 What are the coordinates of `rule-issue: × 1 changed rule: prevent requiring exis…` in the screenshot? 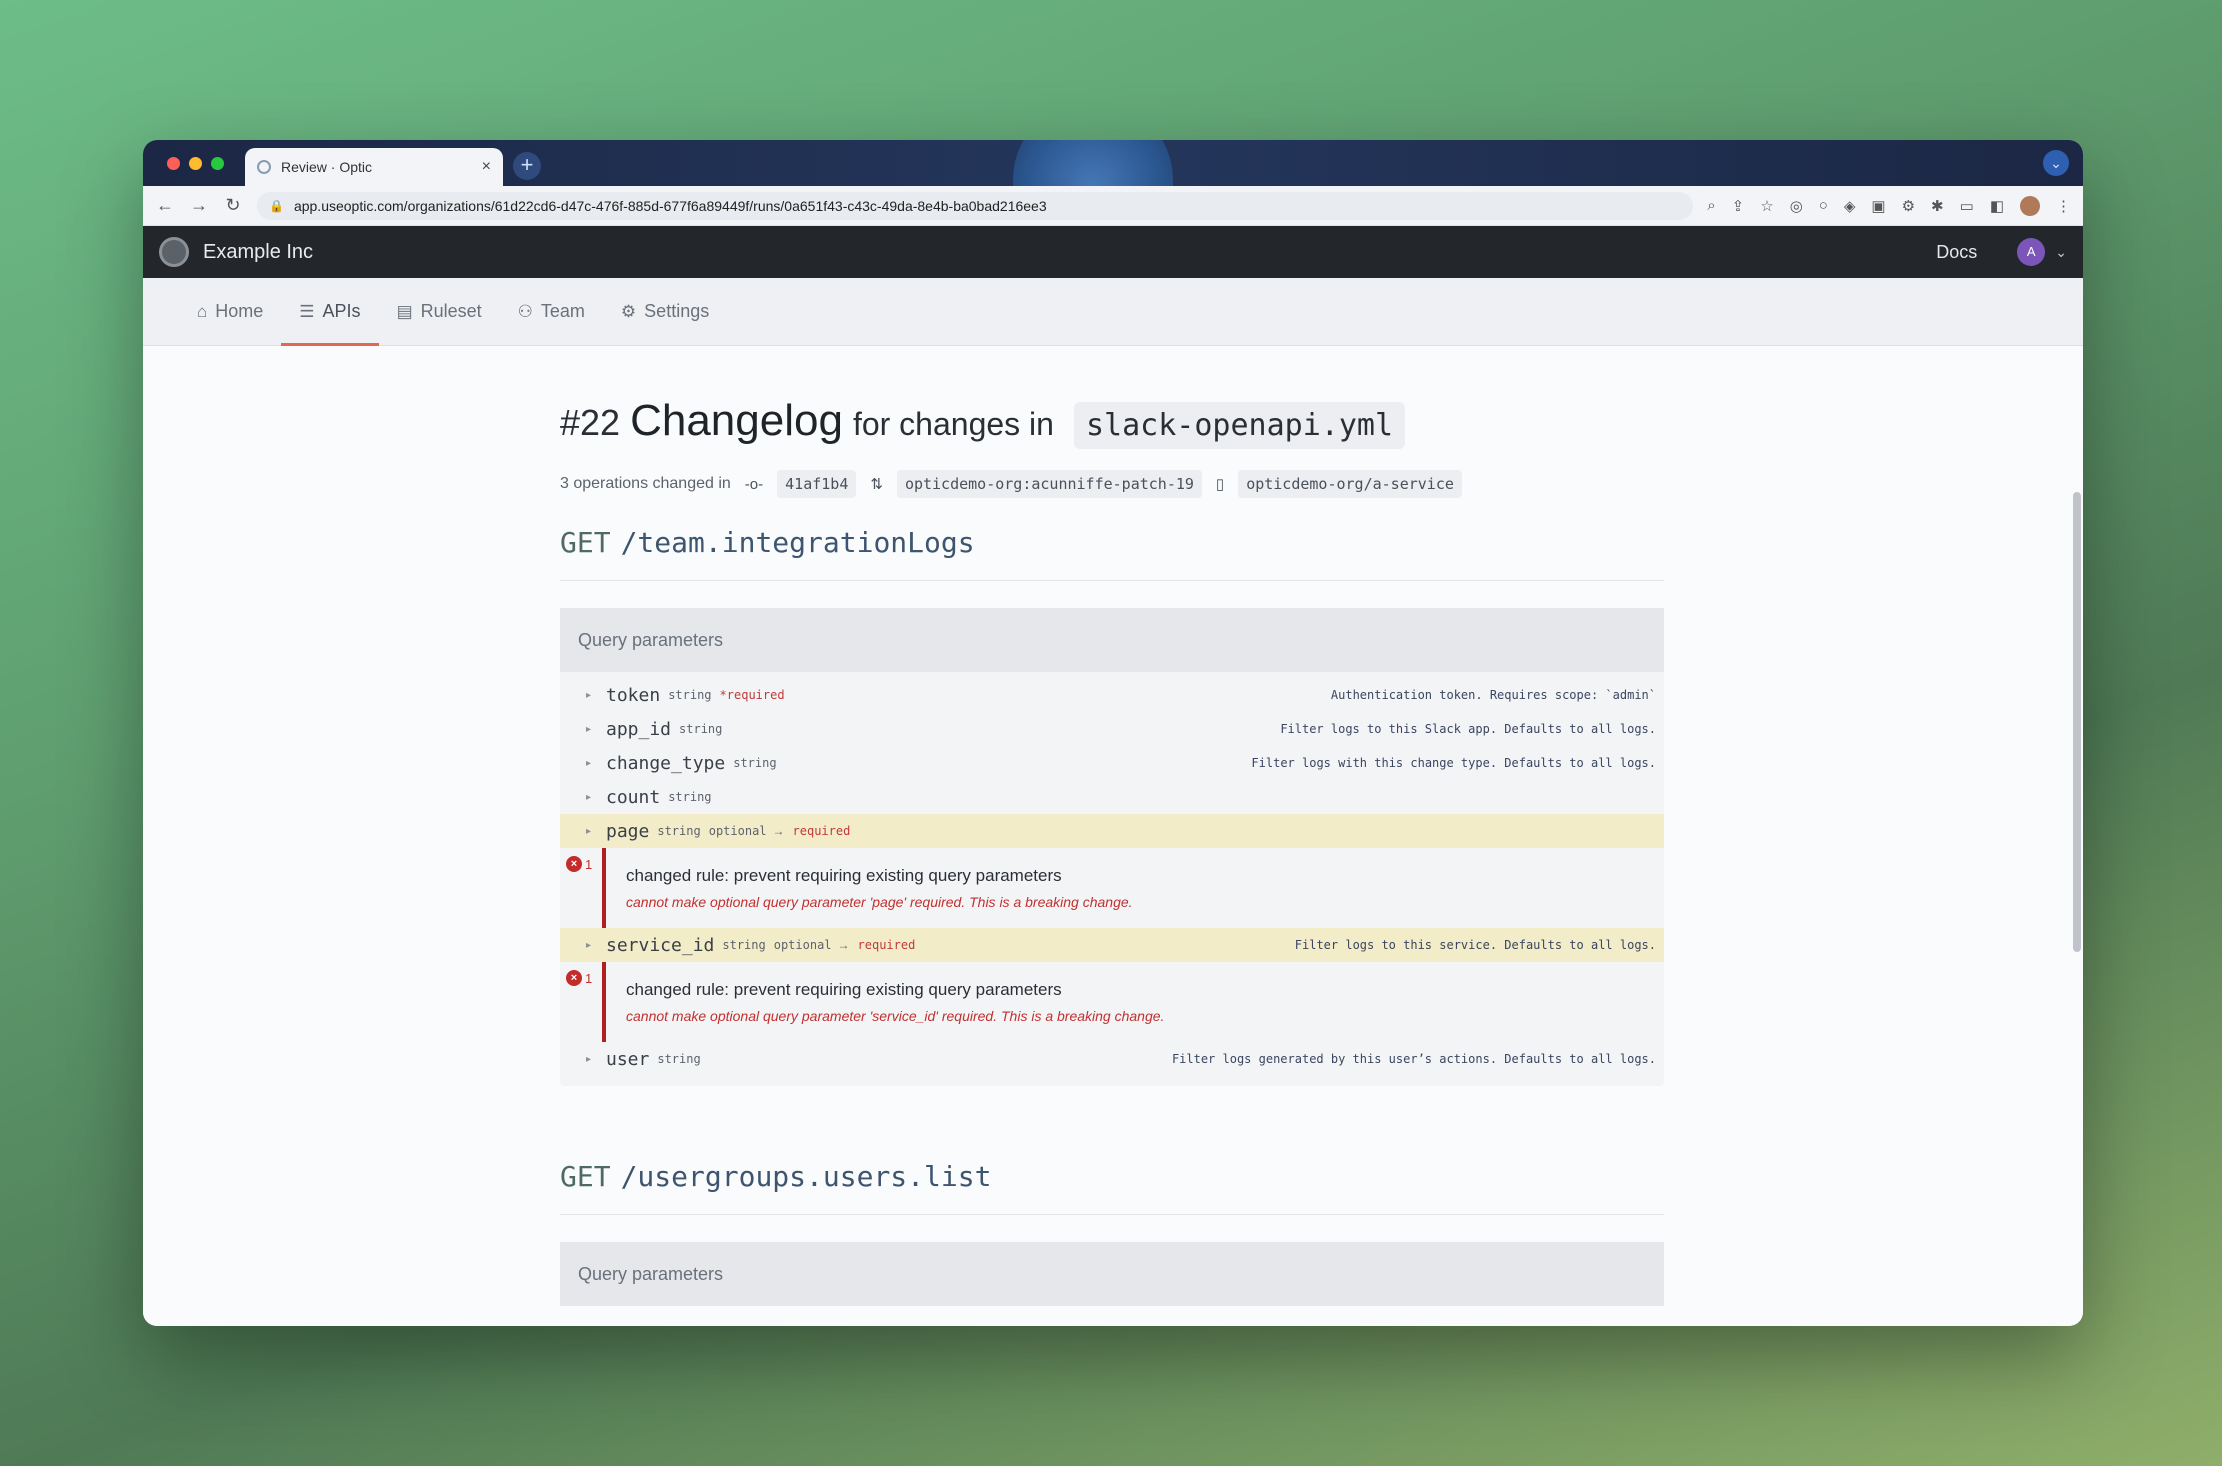 It's located at (1112, 1002).